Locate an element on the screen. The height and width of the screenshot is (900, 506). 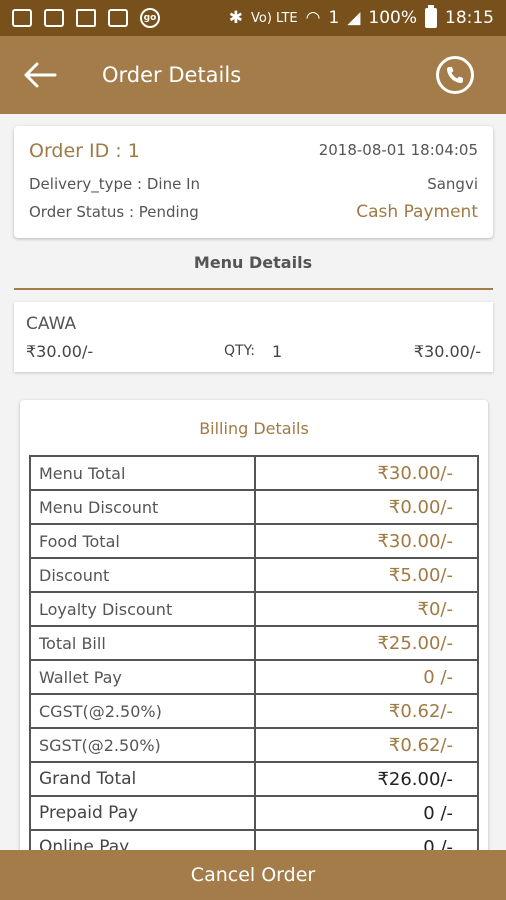
notification-icons: go is located at coordinates (86, 18).